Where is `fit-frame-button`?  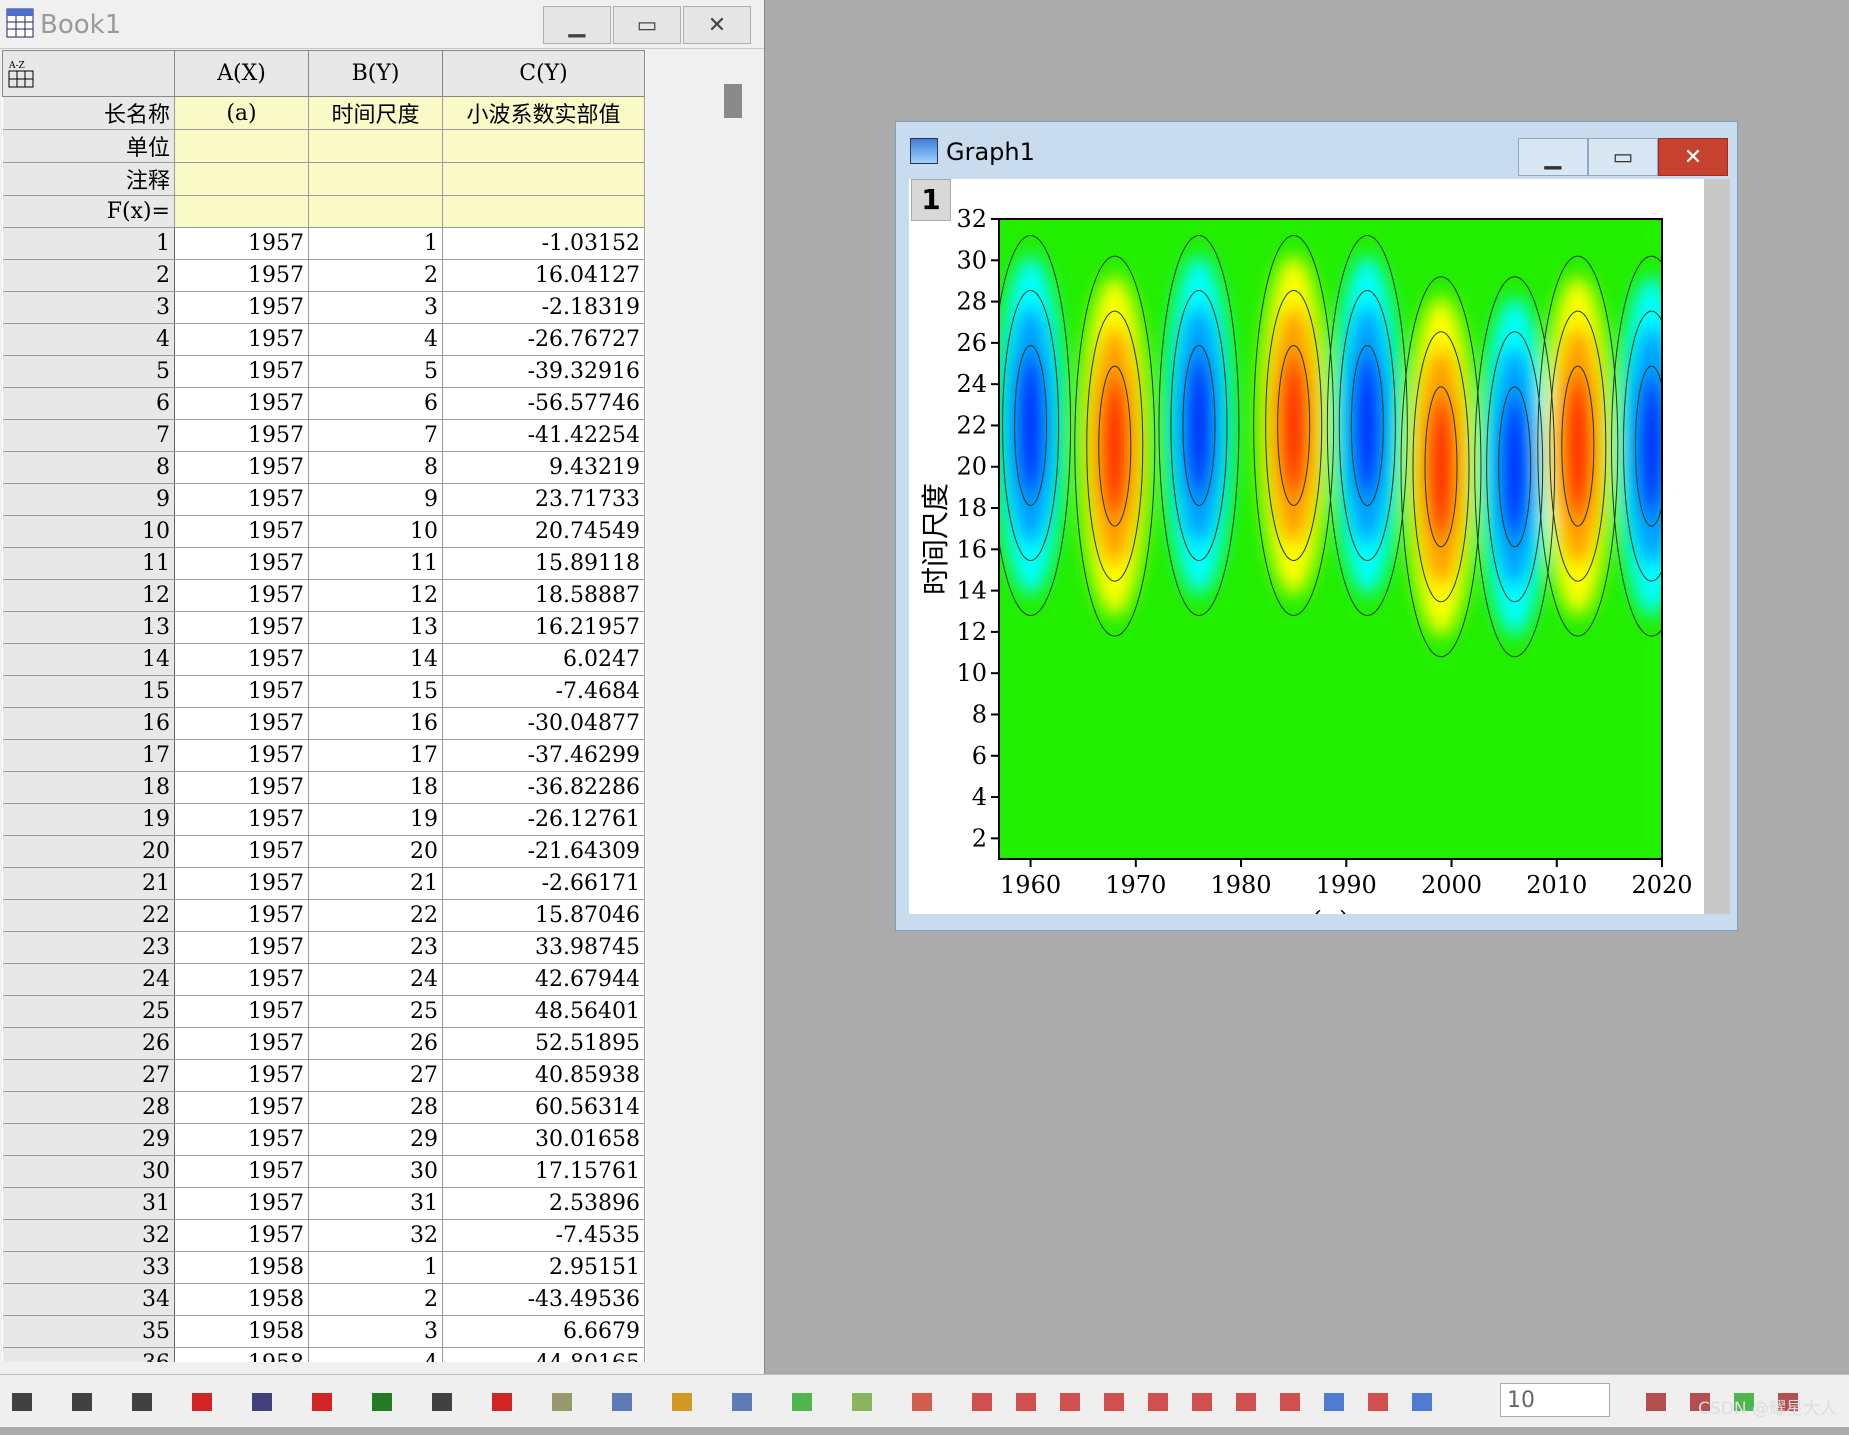 fit-frame-button is located at coordinates (1334, 1401).